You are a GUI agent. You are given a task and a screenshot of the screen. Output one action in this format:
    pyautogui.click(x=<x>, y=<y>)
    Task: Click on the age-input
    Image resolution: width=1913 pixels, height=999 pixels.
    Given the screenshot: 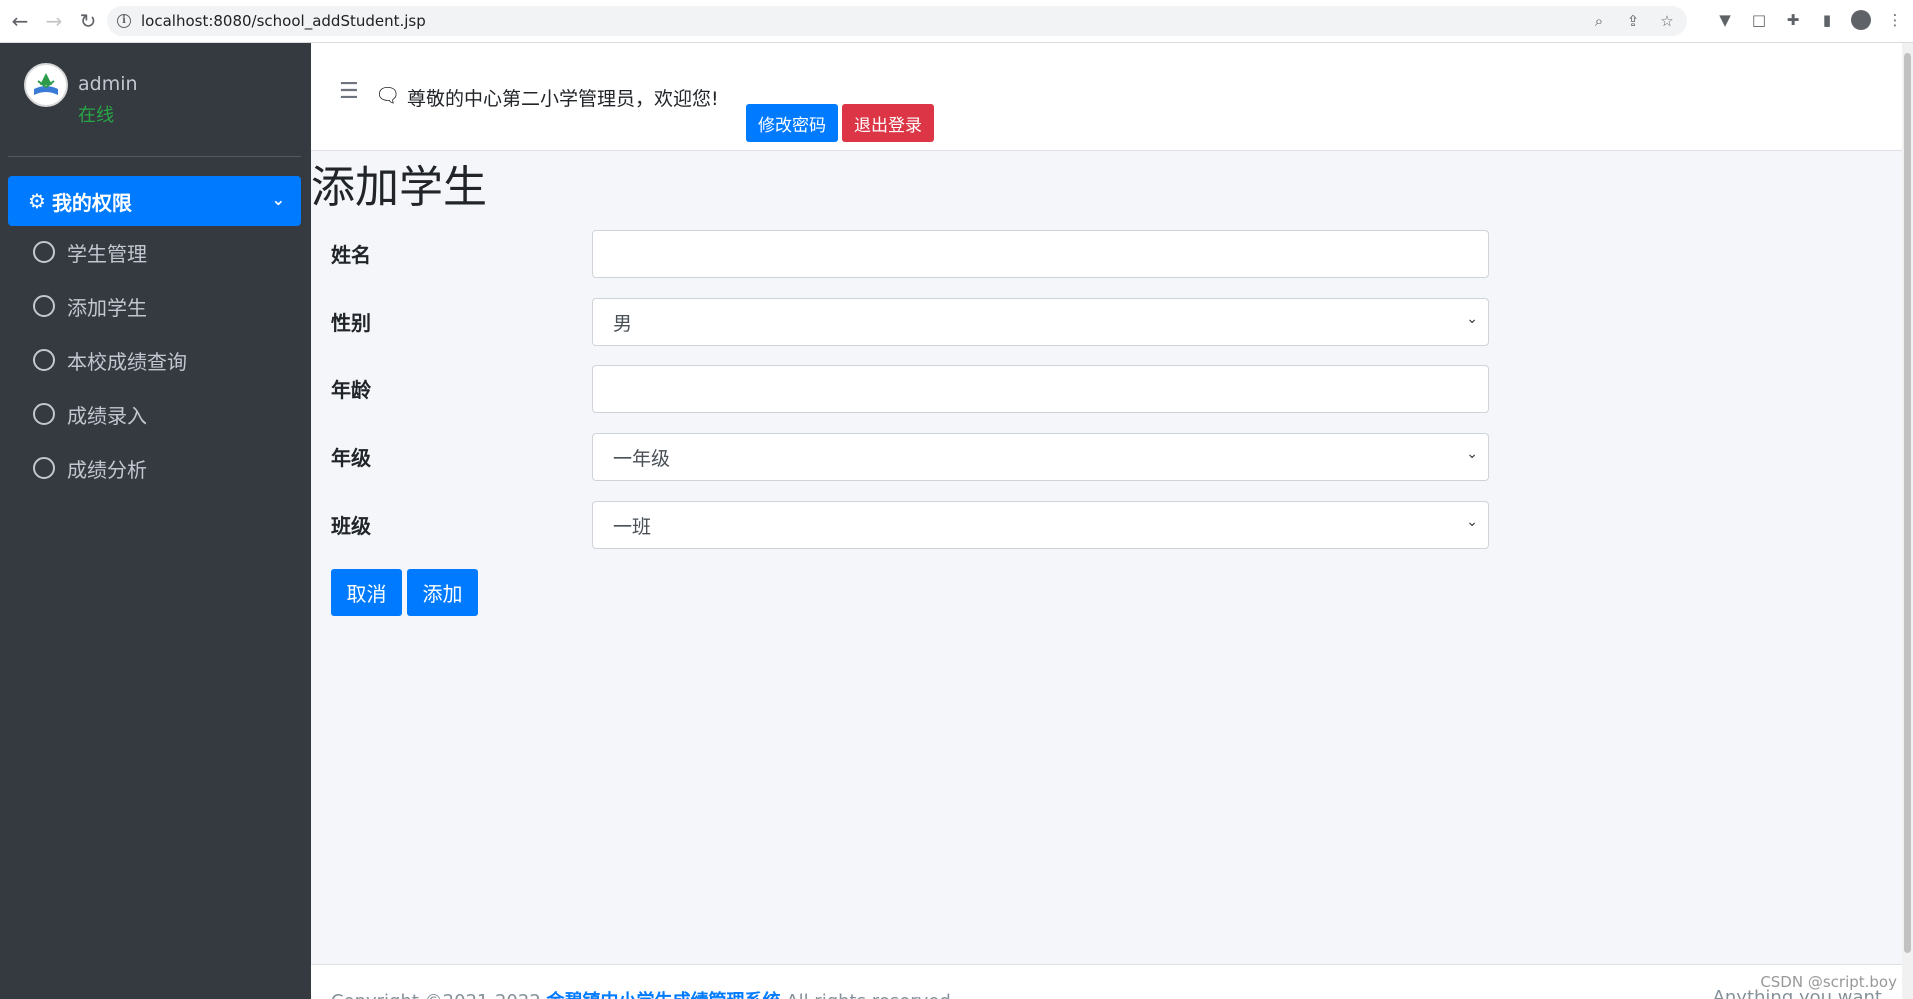 What is the action you would take?
    pyautogui.click(x=1040, y=389)
    